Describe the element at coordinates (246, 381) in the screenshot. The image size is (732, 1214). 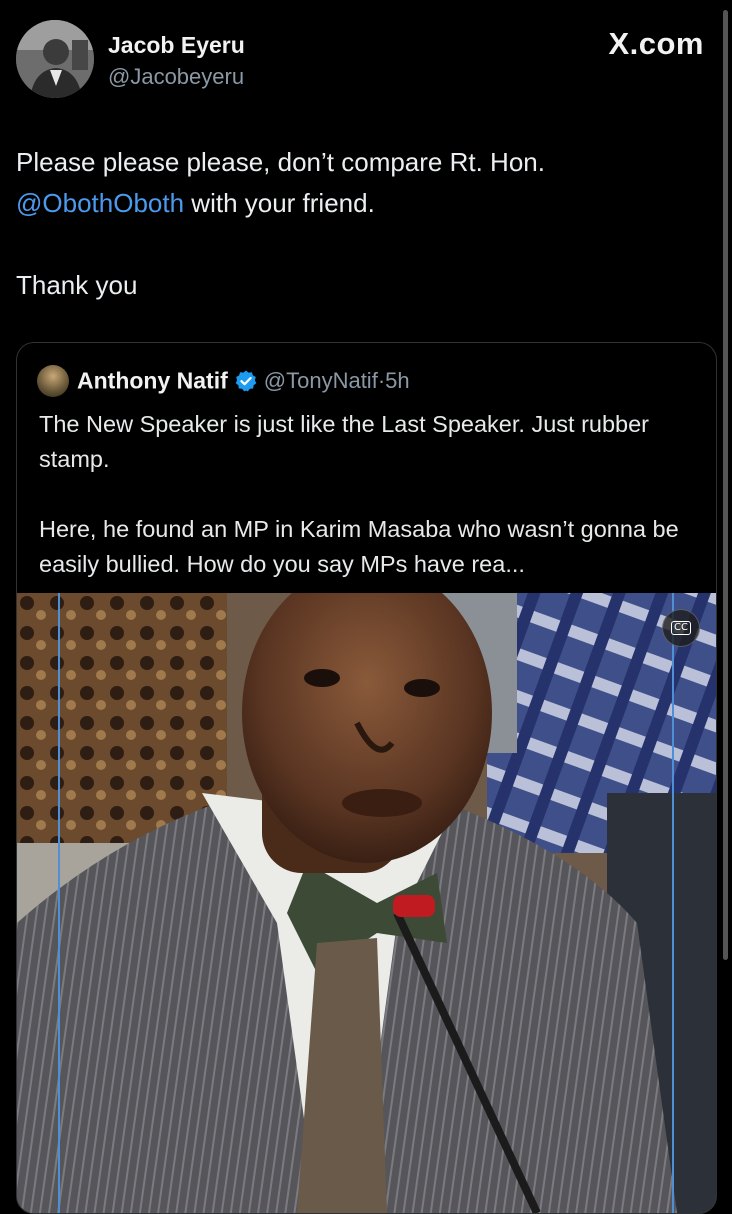
I see `verified-badge-icon` at that location.